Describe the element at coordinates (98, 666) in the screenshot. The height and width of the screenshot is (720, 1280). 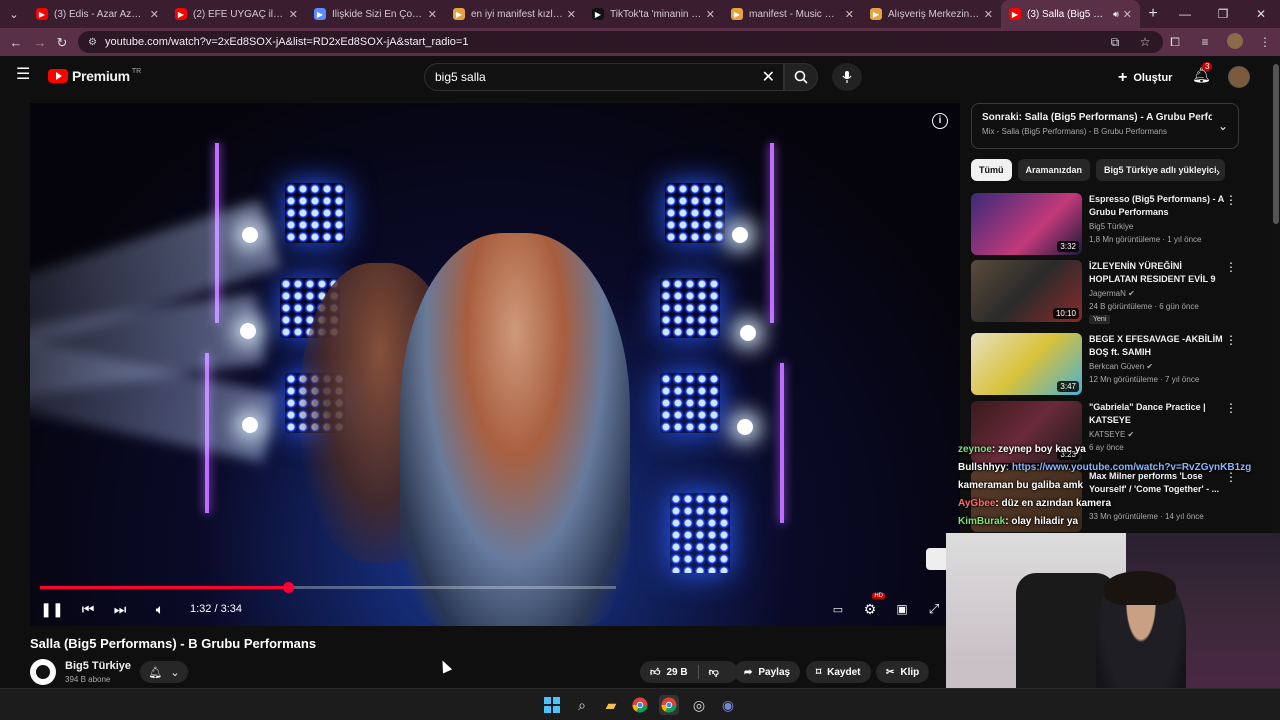
I see `channel-name: Big5 Türkiye` at that location.